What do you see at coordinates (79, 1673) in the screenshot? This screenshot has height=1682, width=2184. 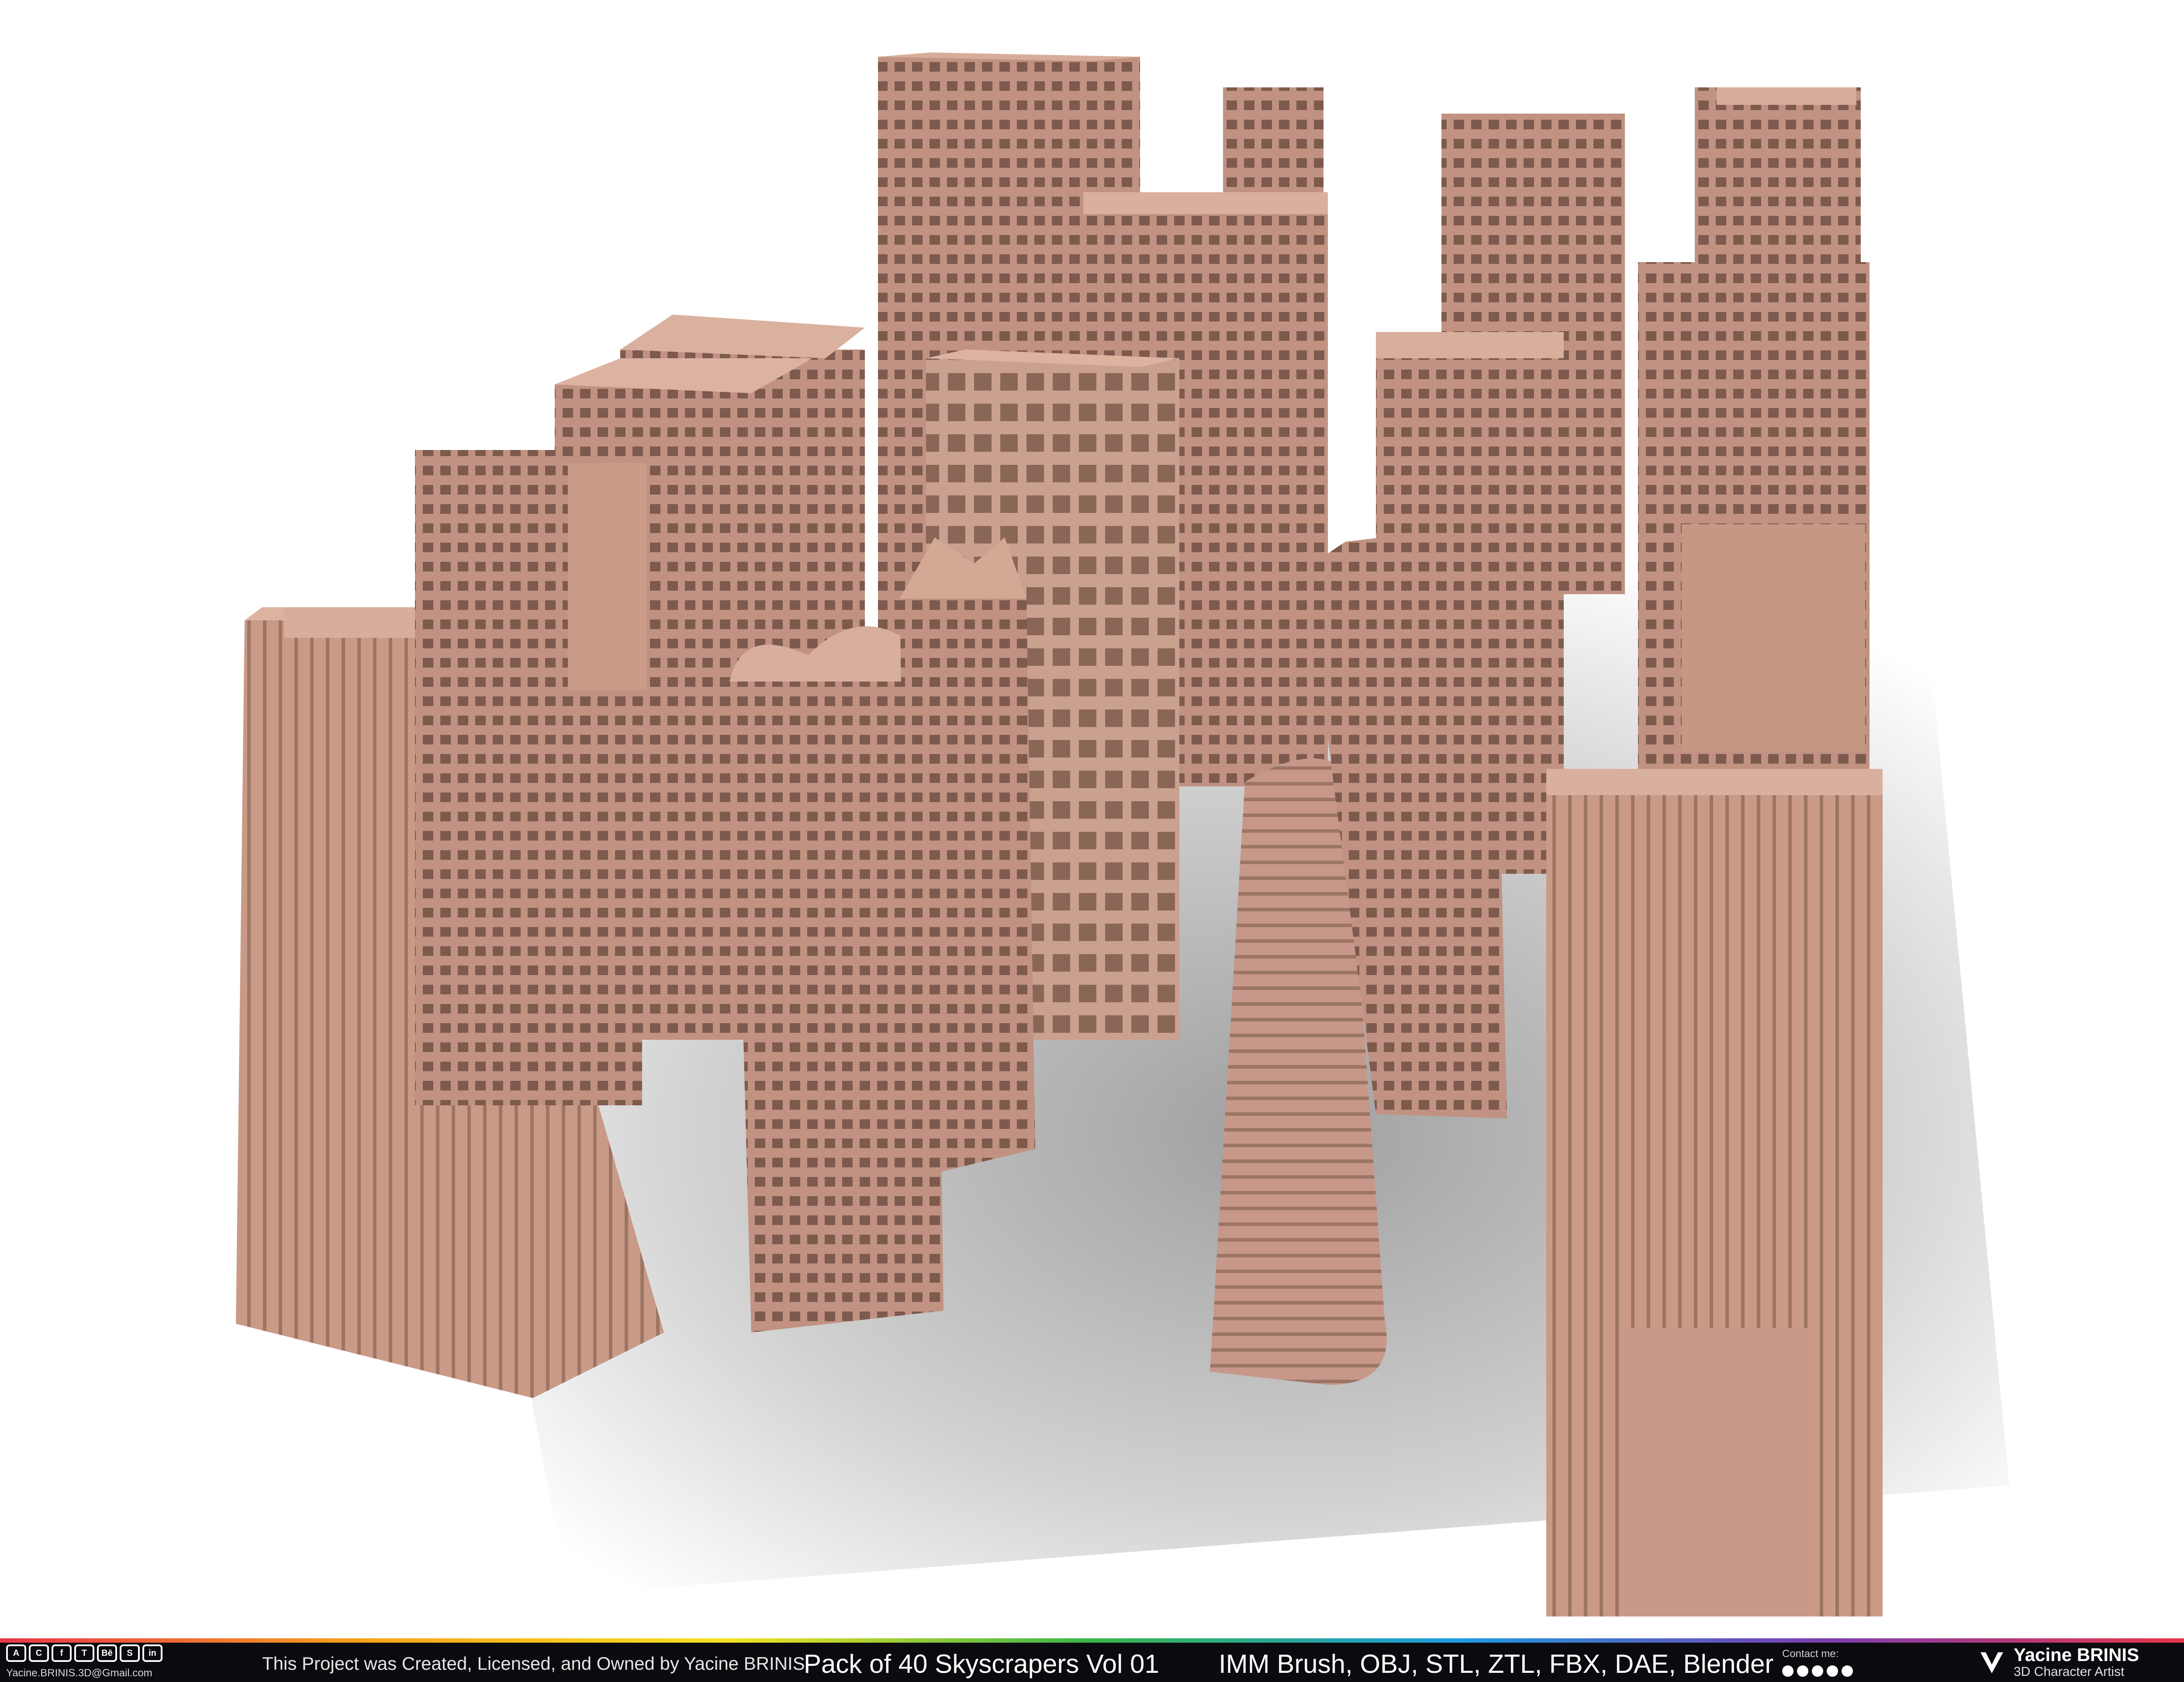 I see `email-text: Yacine.BRINIS.3D@Gmail.com` at bounding box center [79, 1673].